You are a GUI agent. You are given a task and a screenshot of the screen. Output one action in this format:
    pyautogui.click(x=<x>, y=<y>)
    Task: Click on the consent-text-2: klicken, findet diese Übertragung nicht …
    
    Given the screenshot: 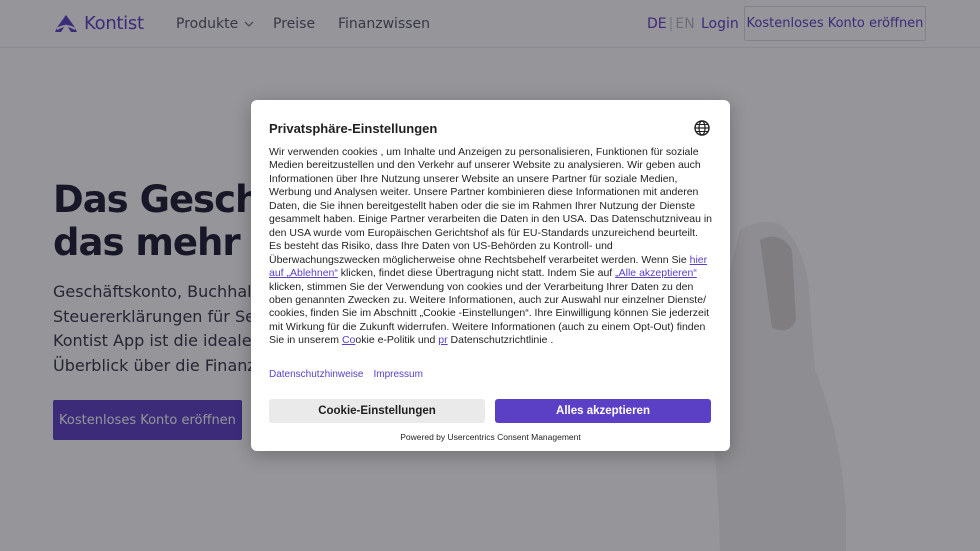 What is the action you would take?
    pyautogui.click(x=476, y=273)
    